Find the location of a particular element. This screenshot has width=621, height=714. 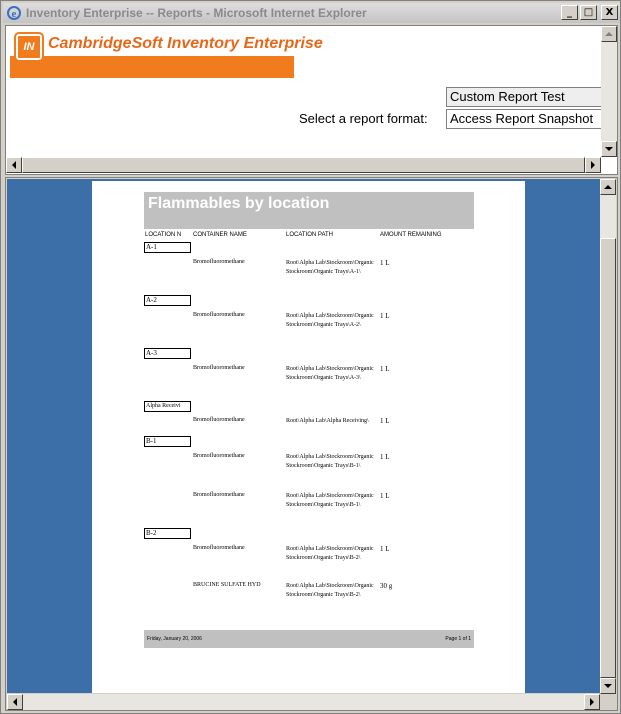

location-box: A-1 is located at coordinates (167, 247).